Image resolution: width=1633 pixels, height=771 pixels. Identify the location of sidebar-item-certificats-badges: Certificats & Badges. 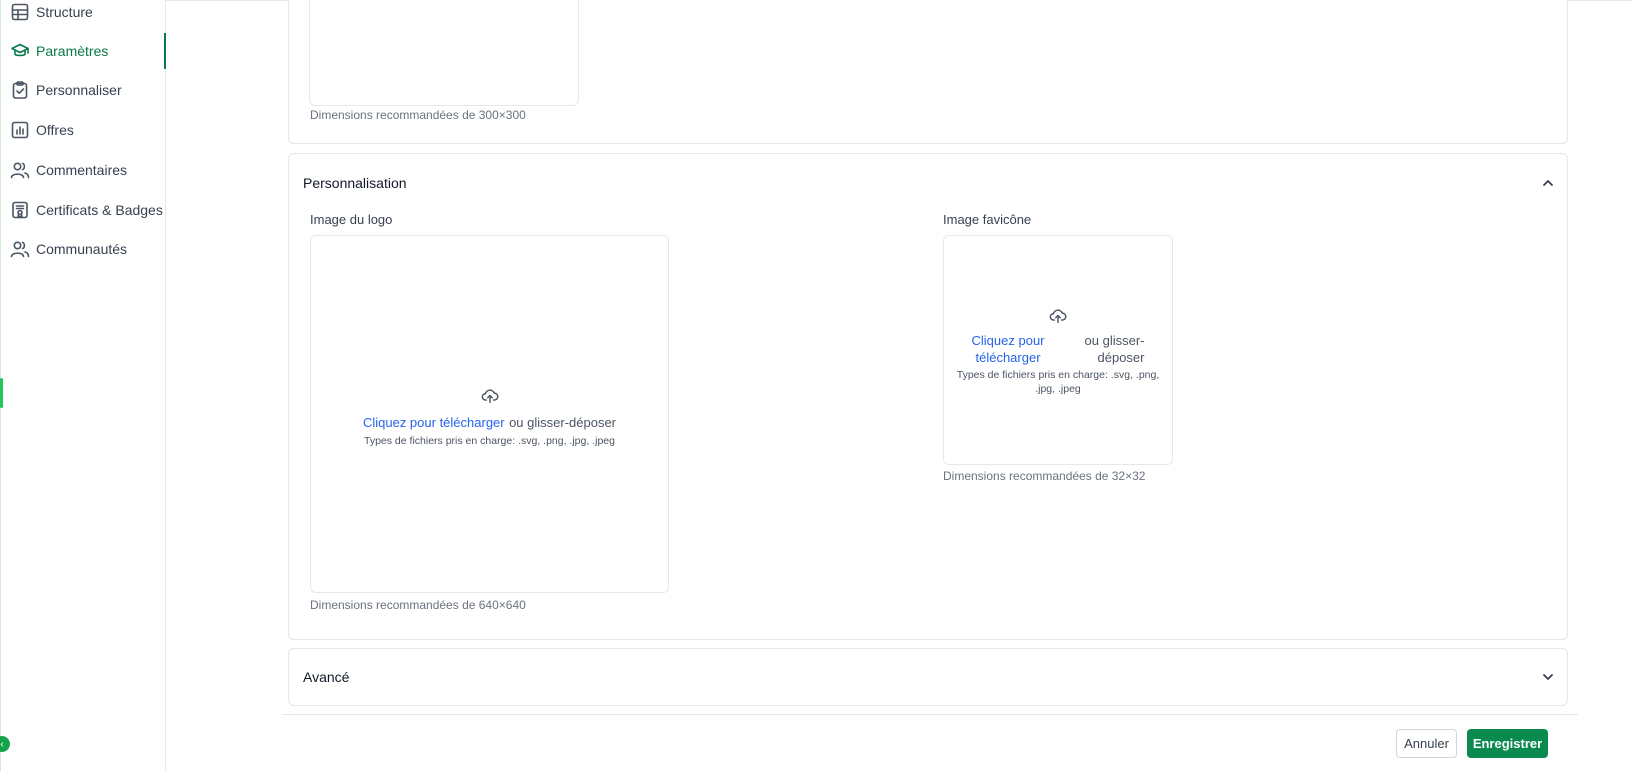
(83, 210).